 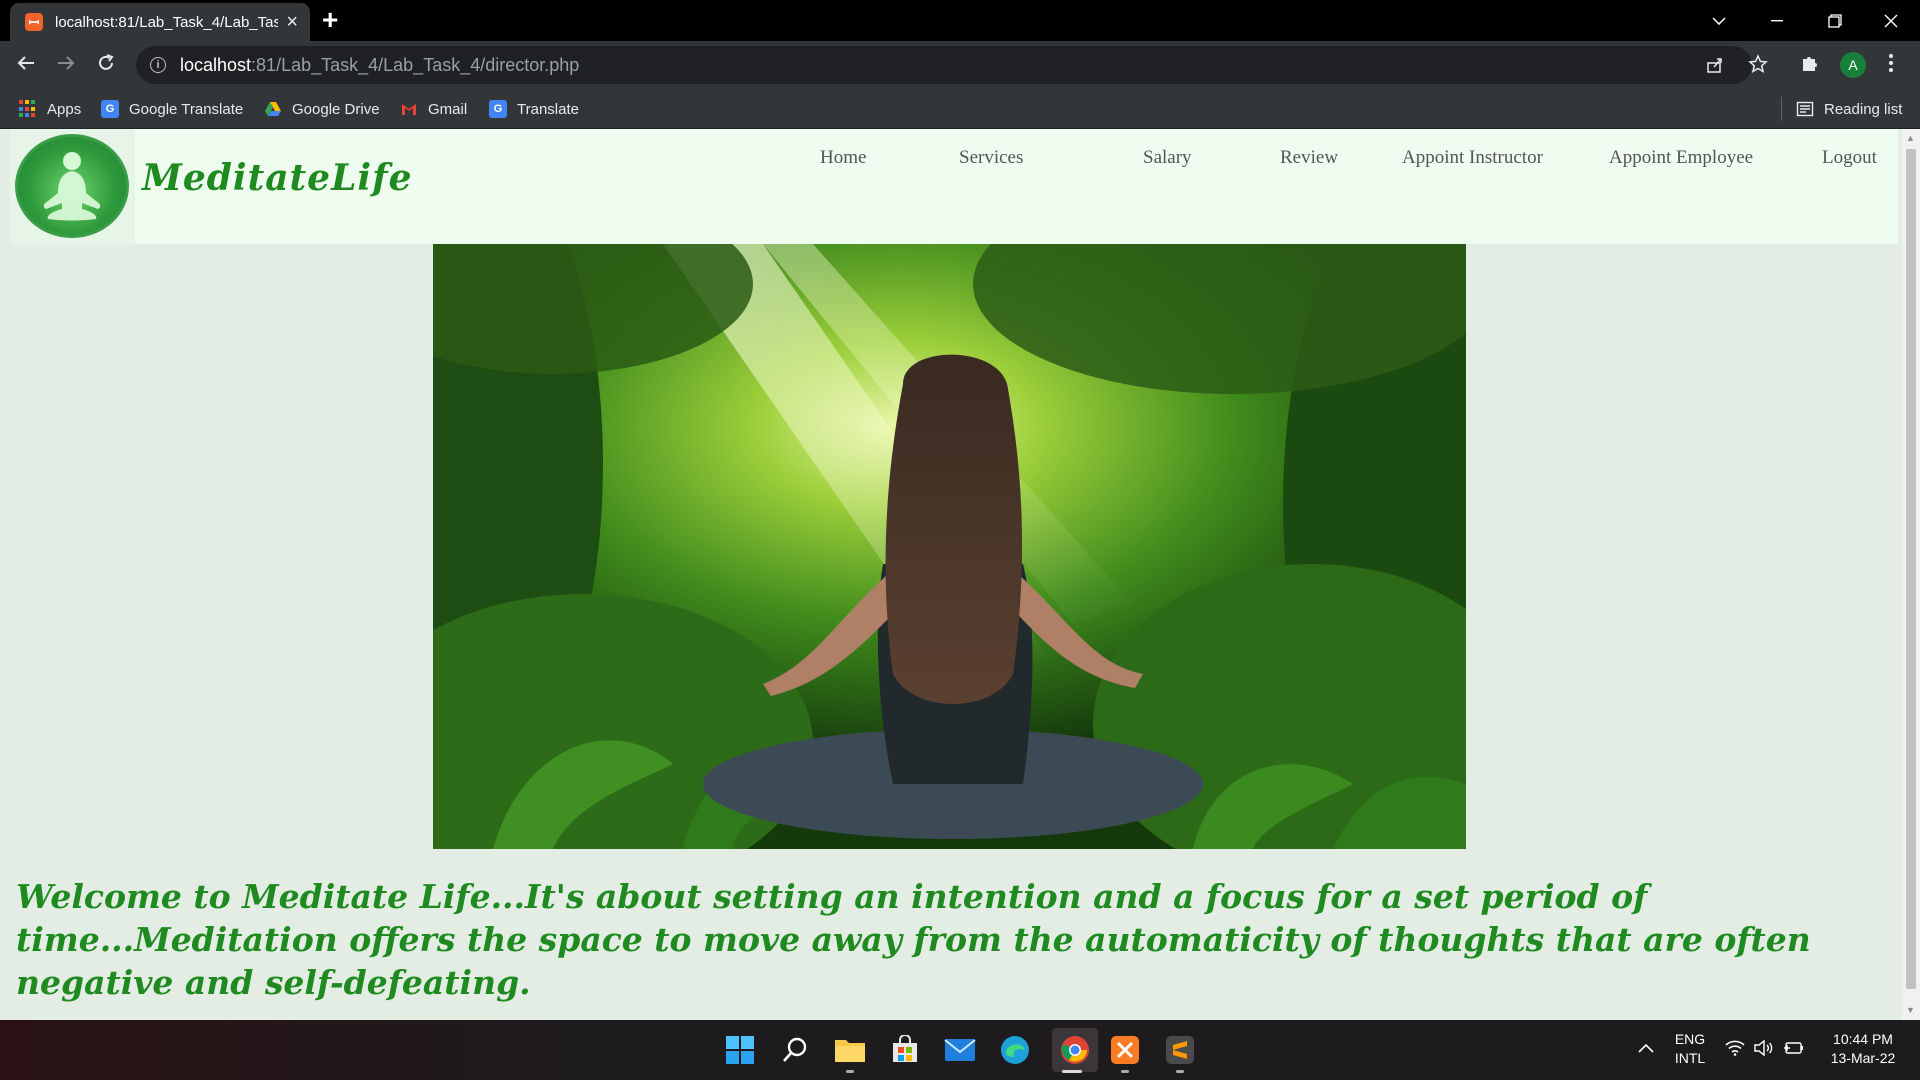 What do you see at coordinates (1719, 20) in the screenshot?
I see `tab-search-chevron-icon` at bounding box center [1719, 20].